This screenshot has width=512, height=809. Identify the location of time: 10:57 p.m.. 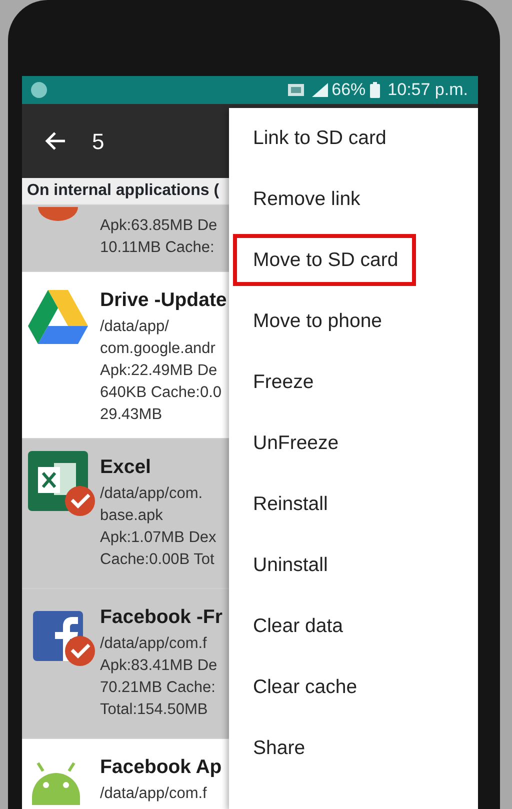
(428, 90).